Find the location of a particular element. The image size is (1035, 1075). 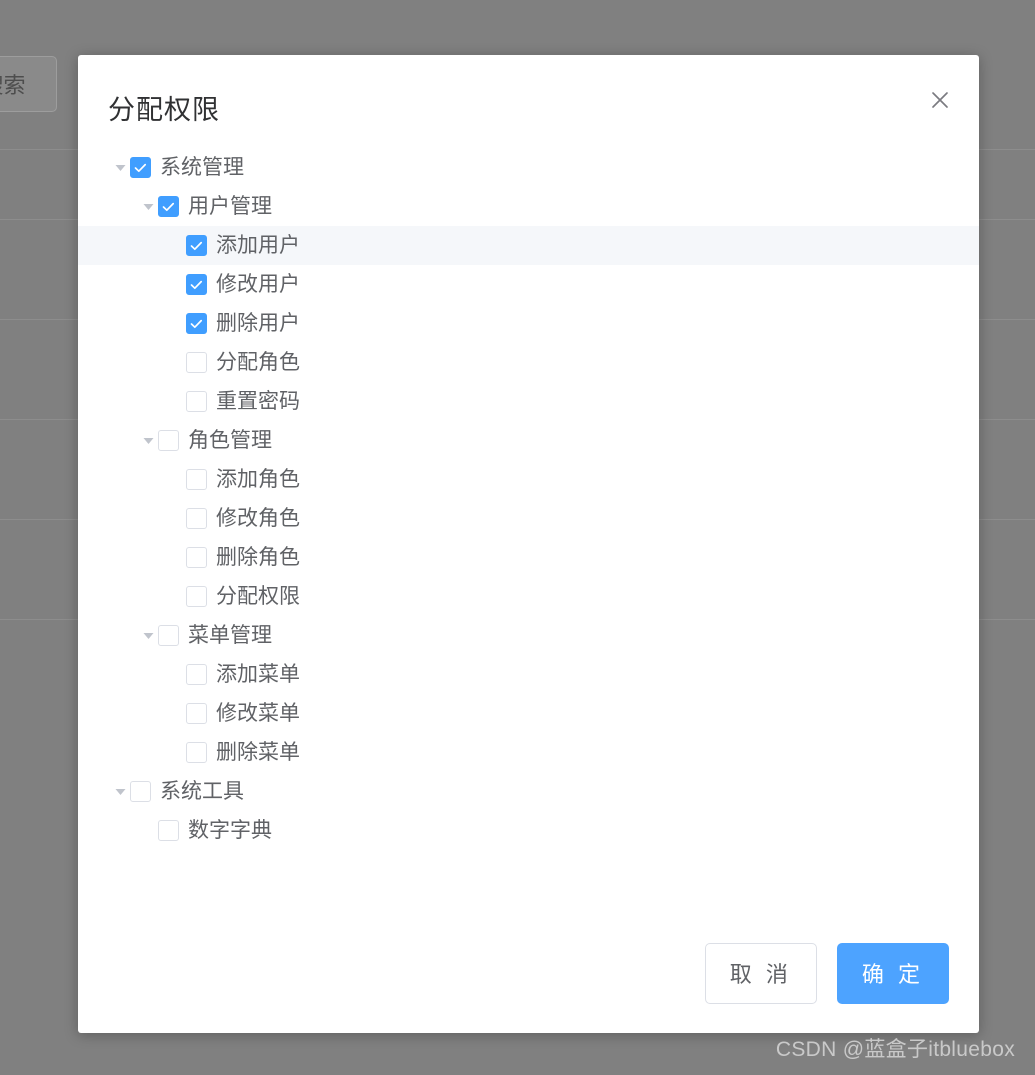

tree-node-添加角色: 添加角色 is located at coordinates (528, 479).